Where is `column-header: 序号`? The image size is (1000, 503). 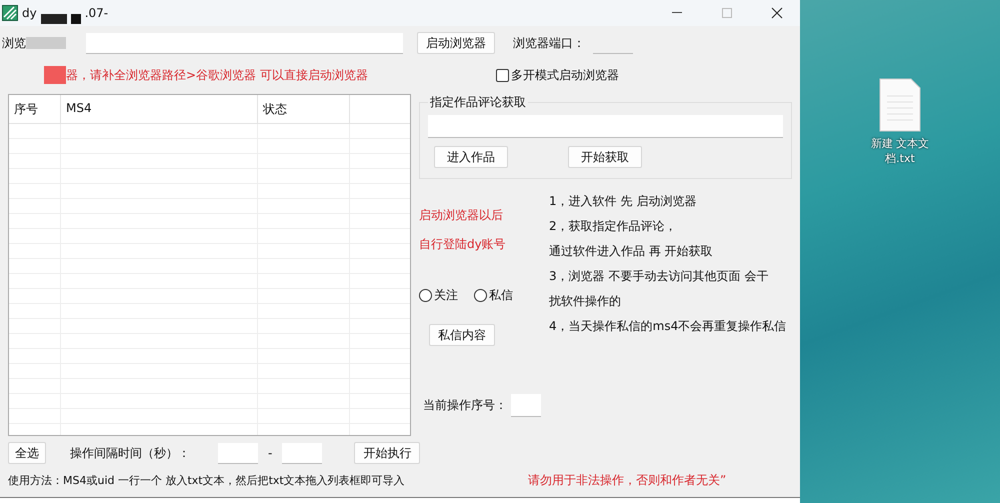 column-header: 序号 is located at coordinates (35, 109).